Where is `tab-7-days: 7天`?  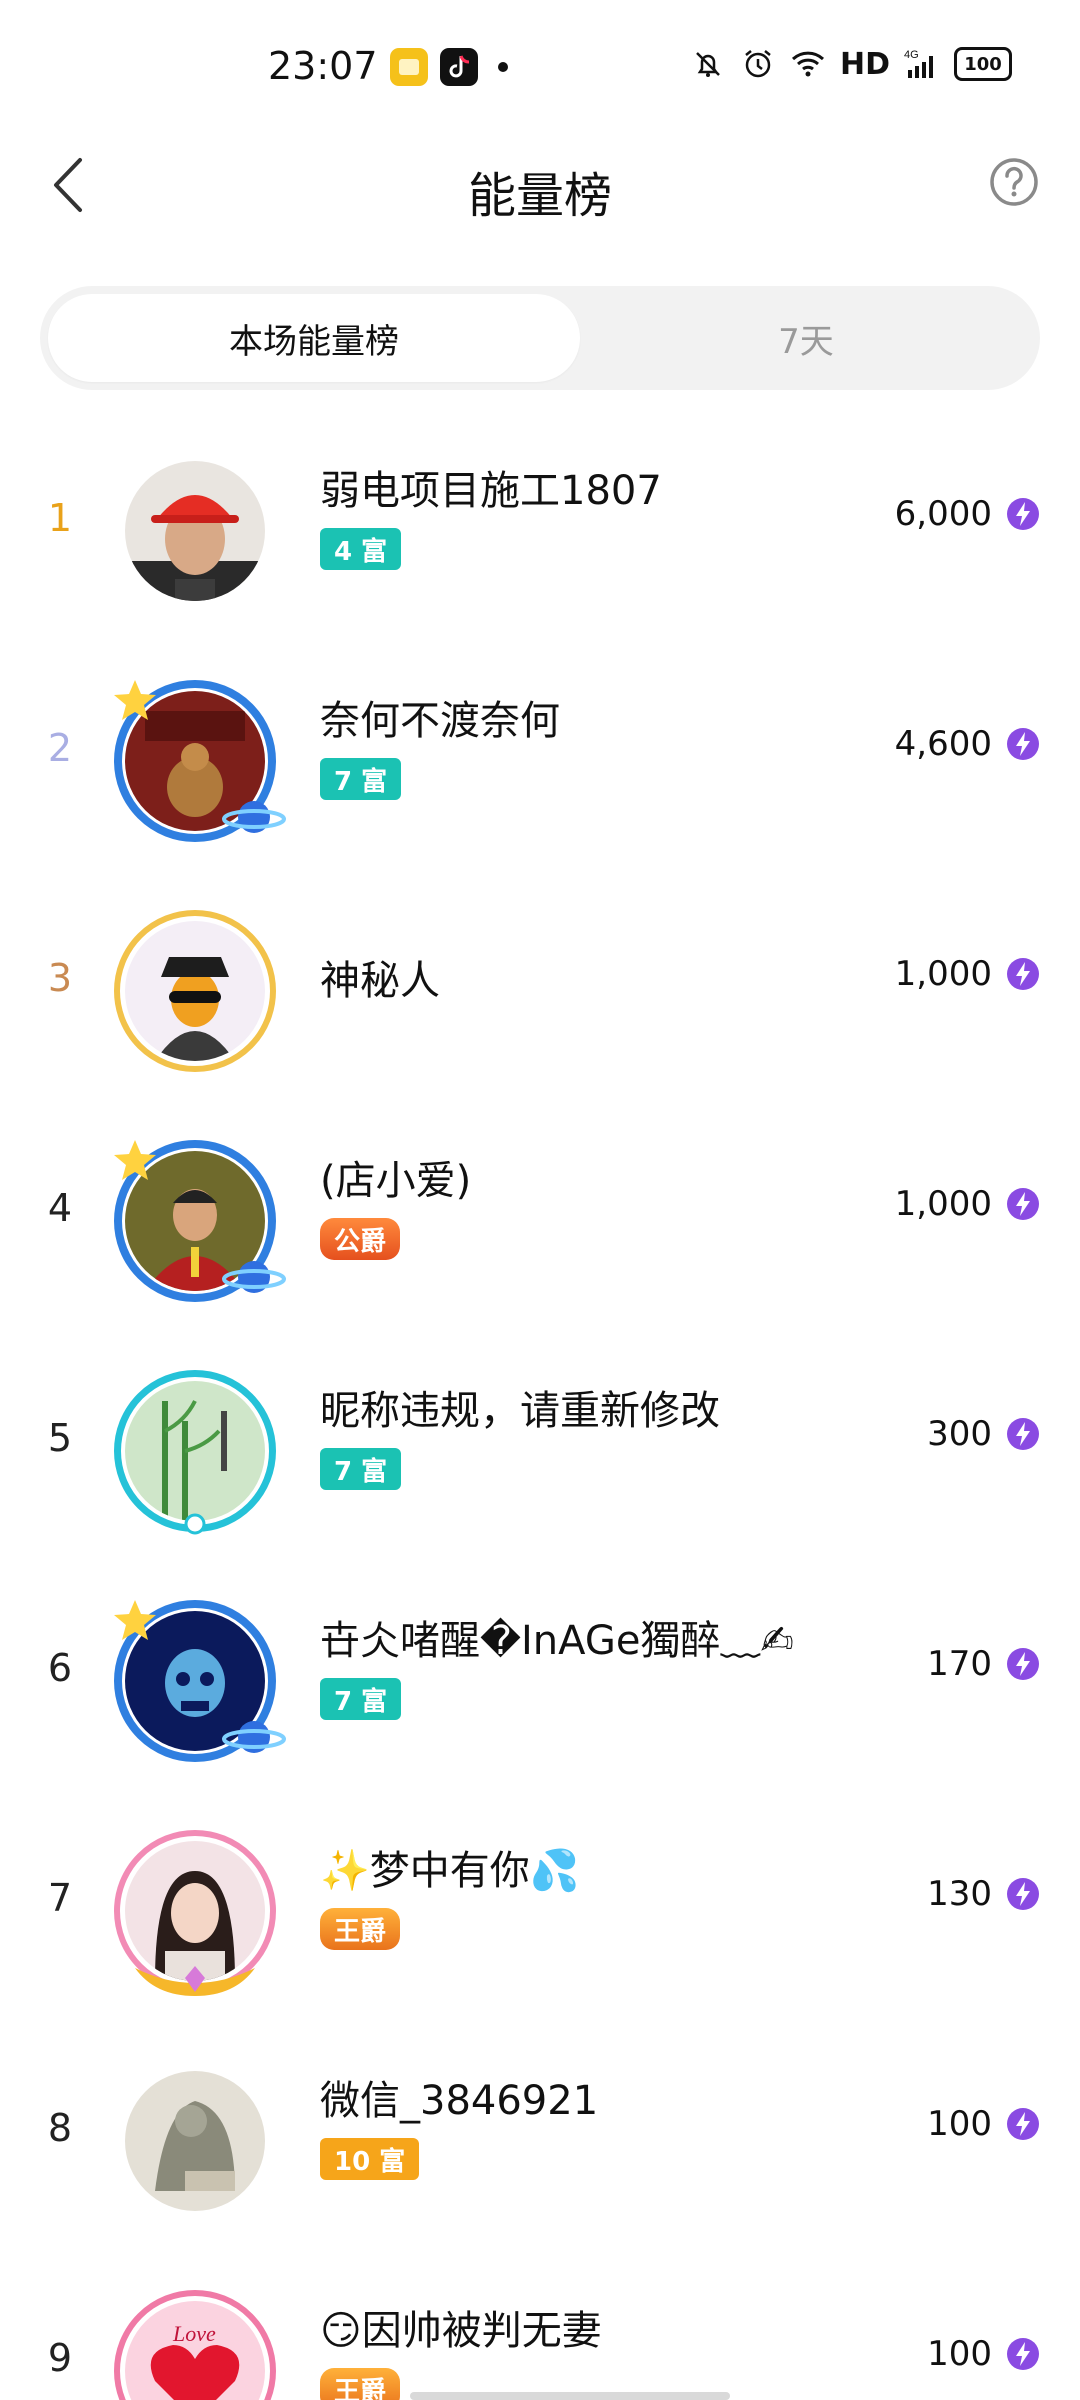 tab-7-days: 7天 is located at coordinates (806, 338).